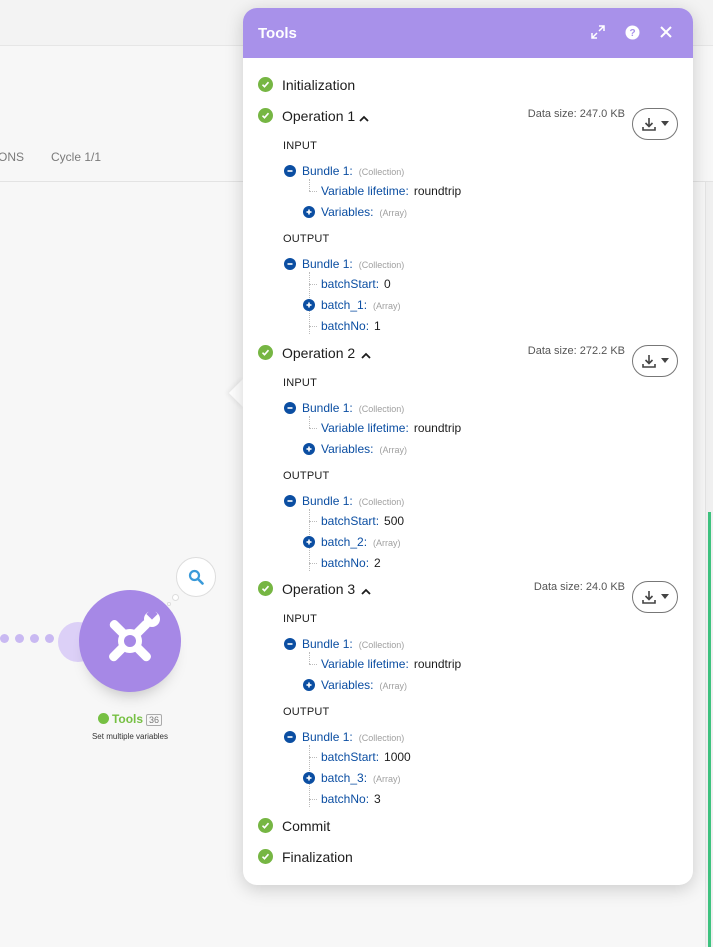 The image size is (713, 947). What do you see at coordinates (317, 857) in the screenshot?
I see `section-label: Finalization` at bounding box center [317, 857].